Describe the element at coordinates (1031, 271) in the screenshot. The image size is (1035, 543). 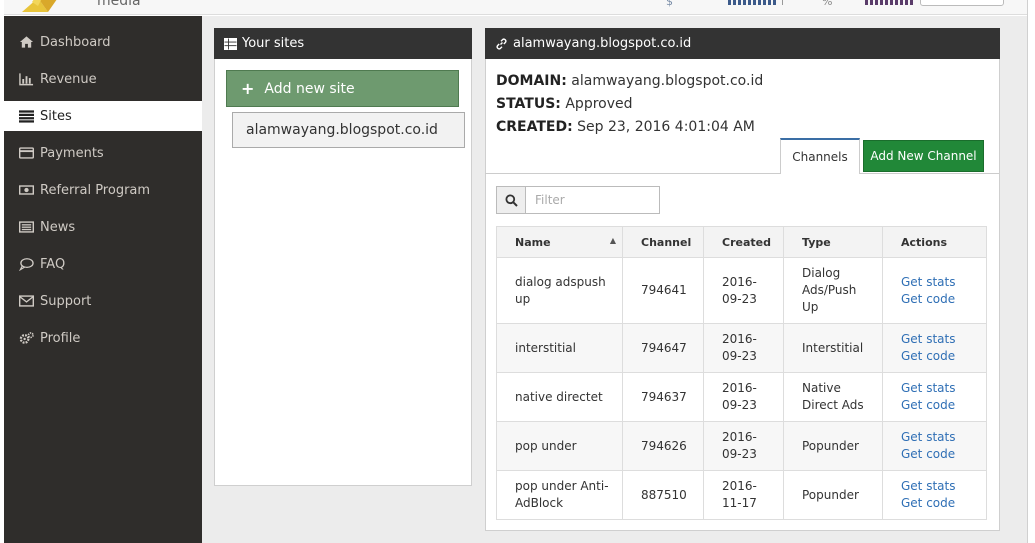
I see `window-edge` at that location.